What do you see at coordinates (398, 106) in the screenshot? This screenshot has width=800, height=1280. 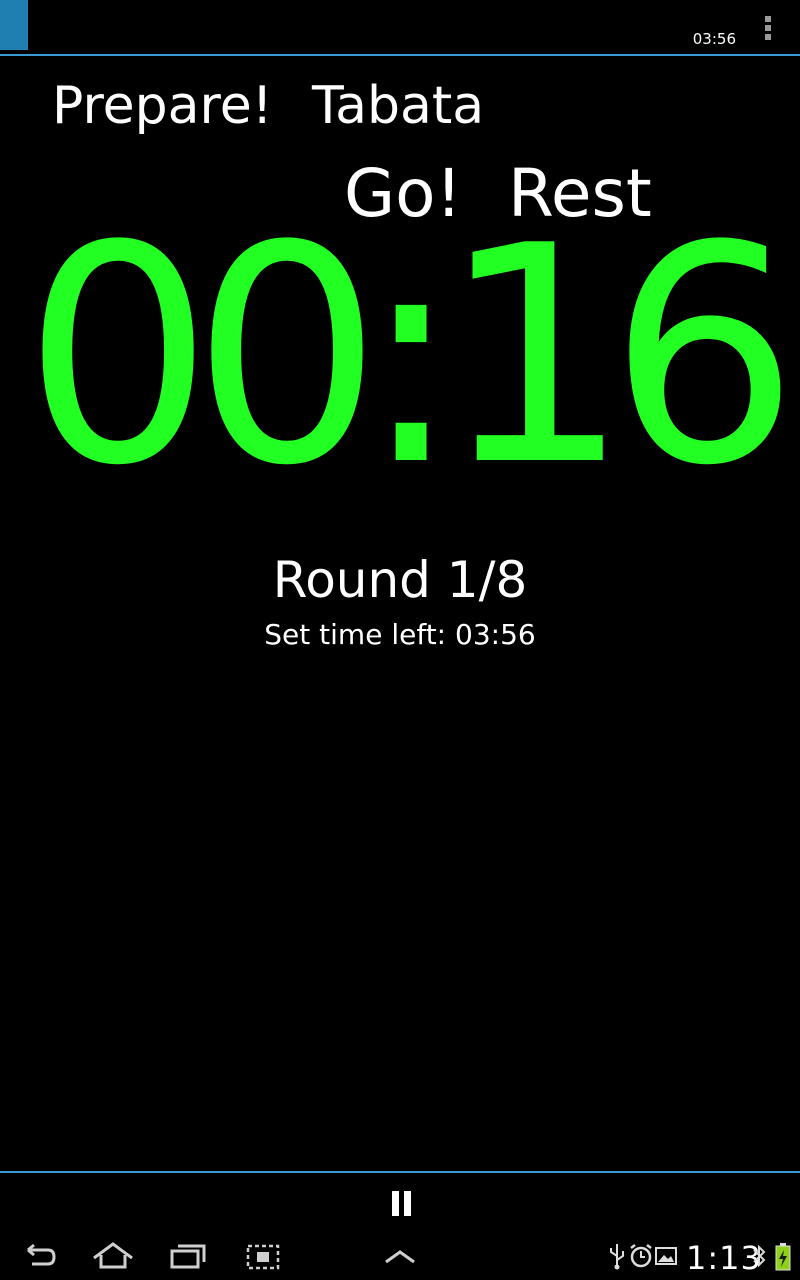 I see `phase-tabata-label: Tabata` at bounding box center [398, 106].